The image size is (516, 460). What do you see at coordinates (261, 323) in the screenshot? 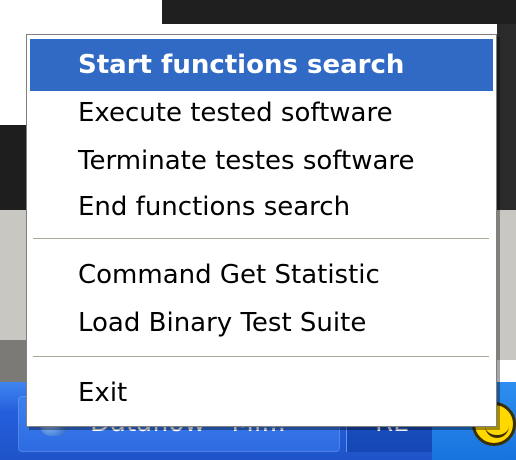
I see `menu-item-load-binary-test-suite: Load Binary Test Suite` at bounding box center [261, 323].